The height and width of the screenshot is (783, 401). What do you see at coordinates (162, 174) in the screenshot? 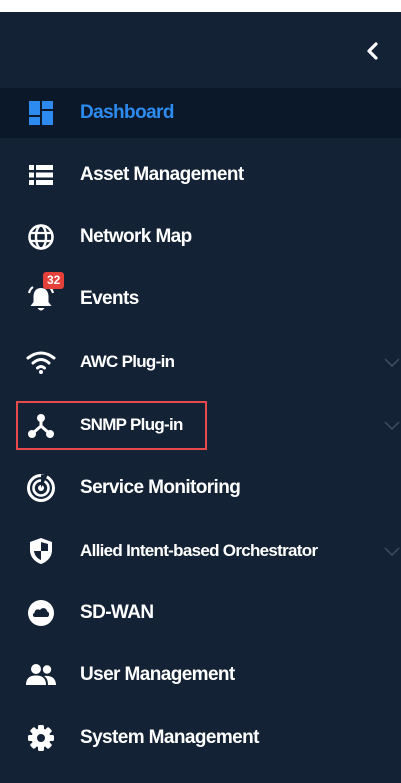
I see `sidebar-item-label: Asset Management` at bounding box center [162, 174].